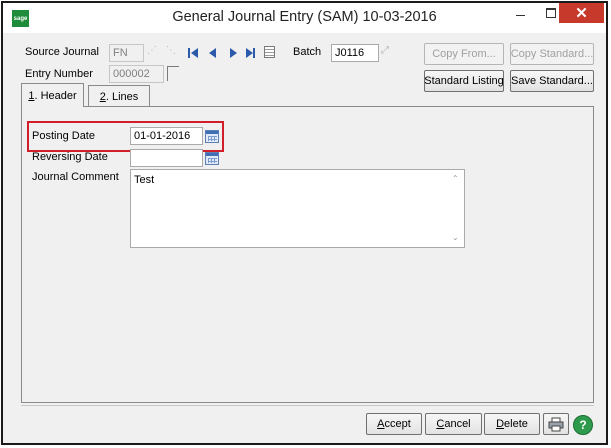 Image resolution: width=611 pixels, height=448 pixels. I want to click on cancel-label: ancel, so click(457, 424).